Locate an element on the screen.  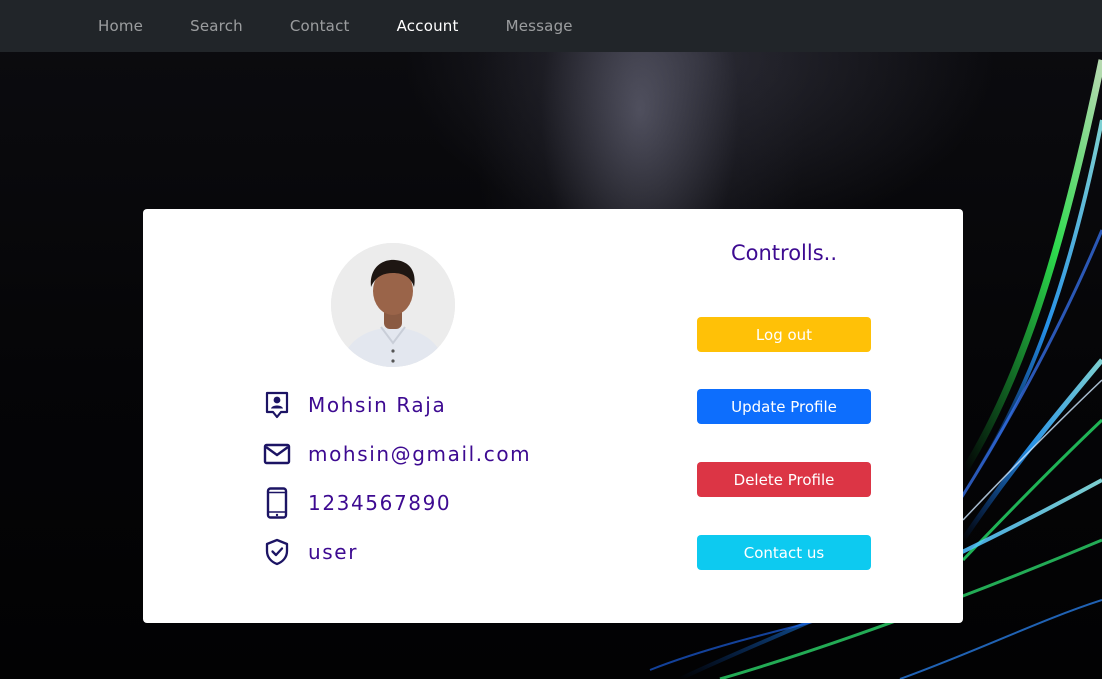
nav-message: Message is located at coordinates (539, 26).